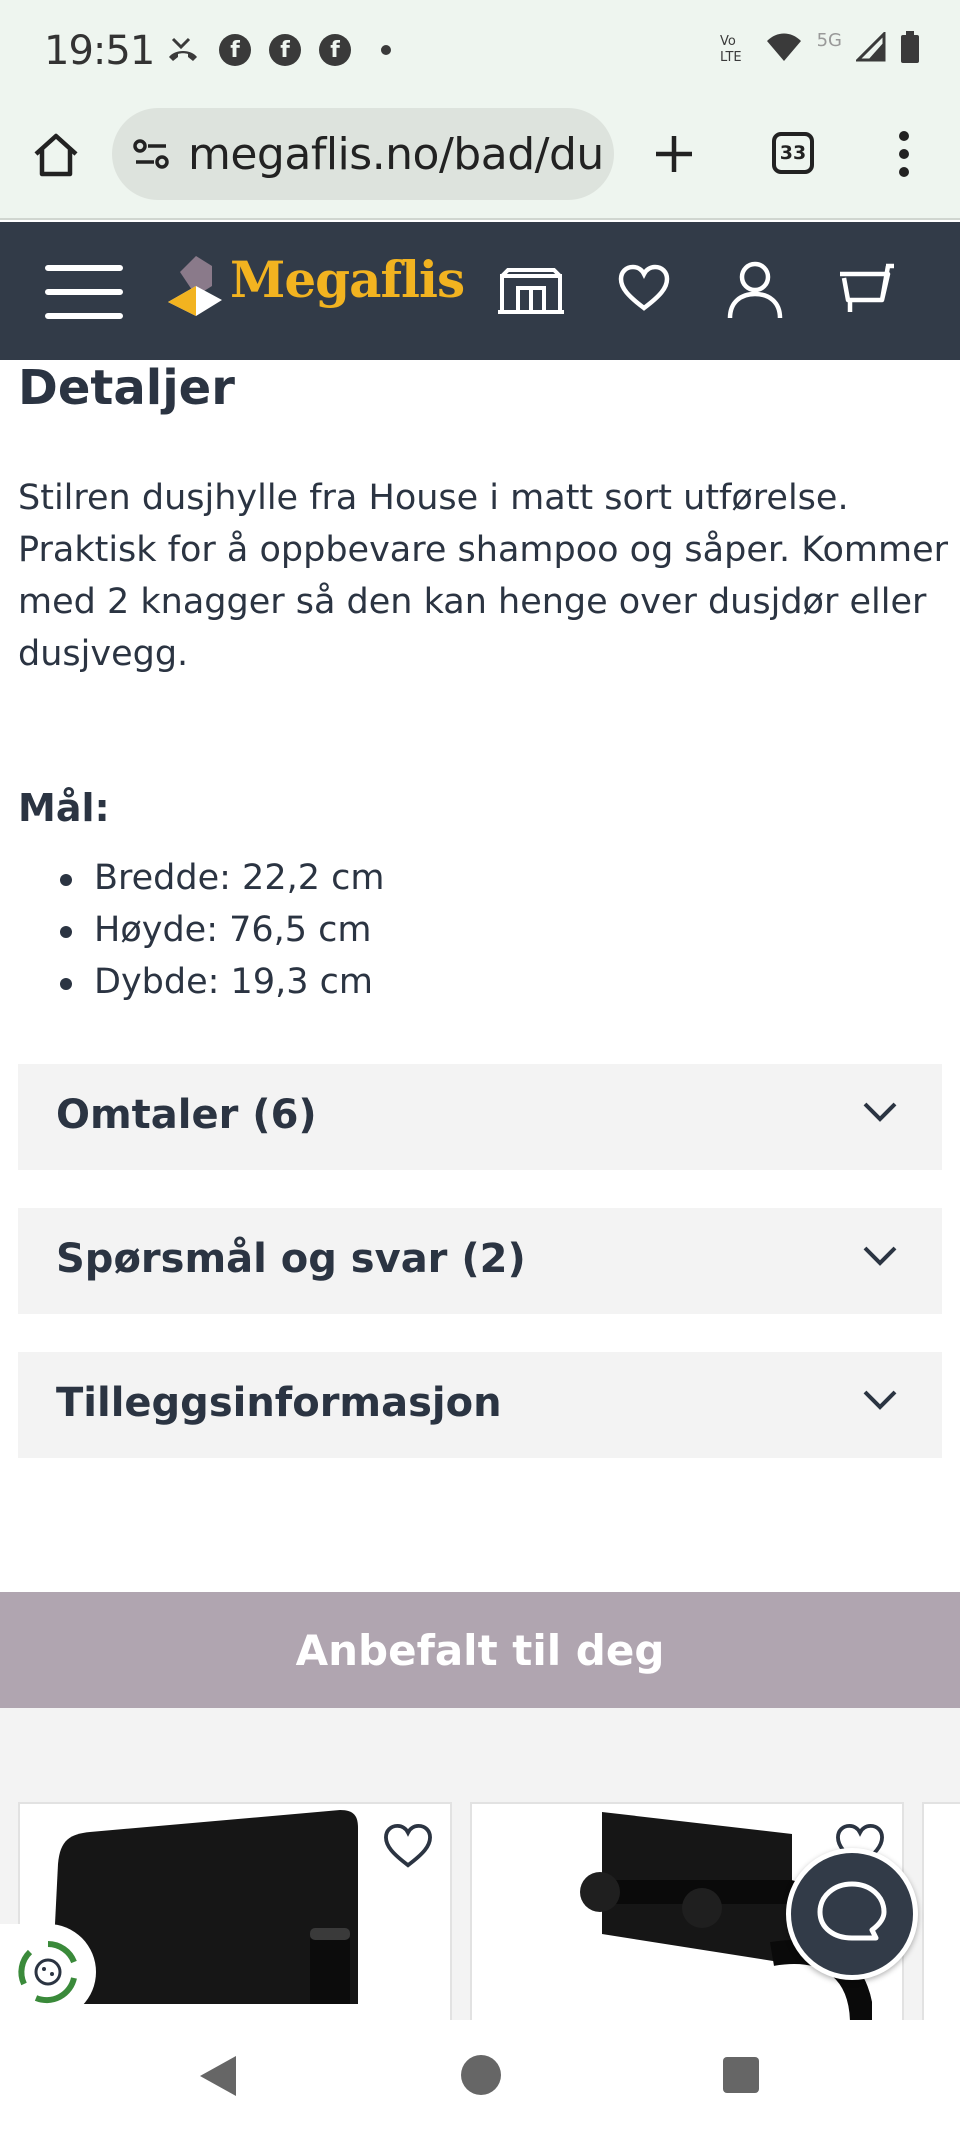 The width and height of the screenshot is (960, 2133). I want to click on chat-bubble-icon, so click(852, 1911).